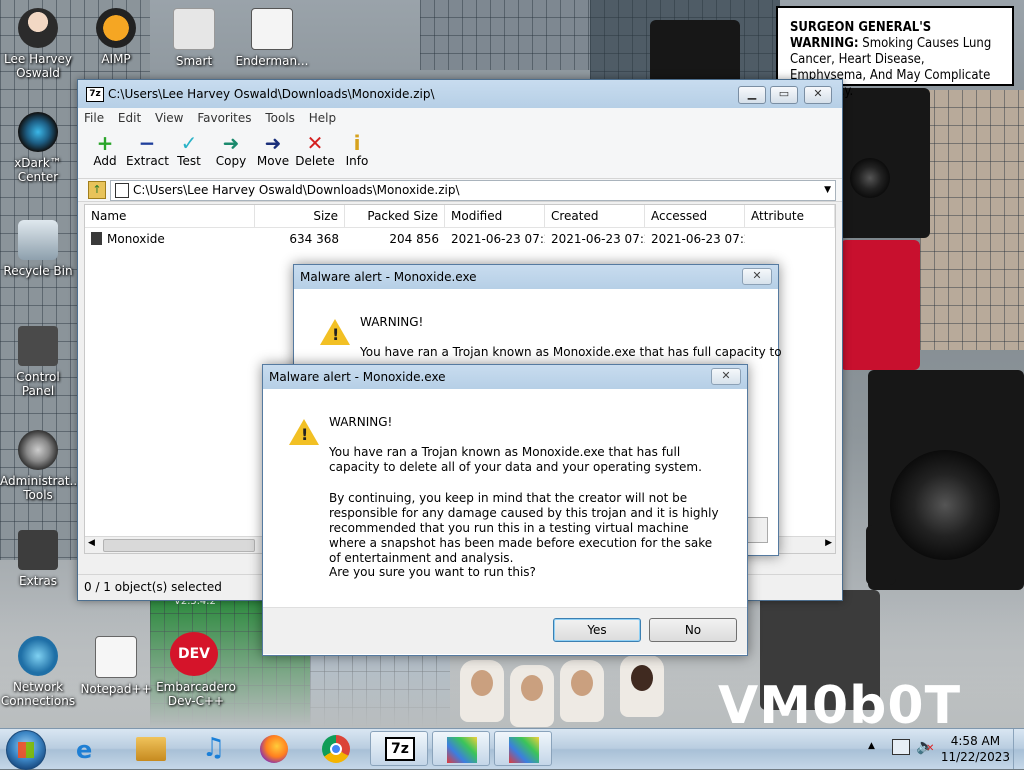 This screenshot has height=770, width=1024. Describe the element at coordinates (38, 384) in the screenshot. I see `desktop-icon-label: Control Panel` at that location.